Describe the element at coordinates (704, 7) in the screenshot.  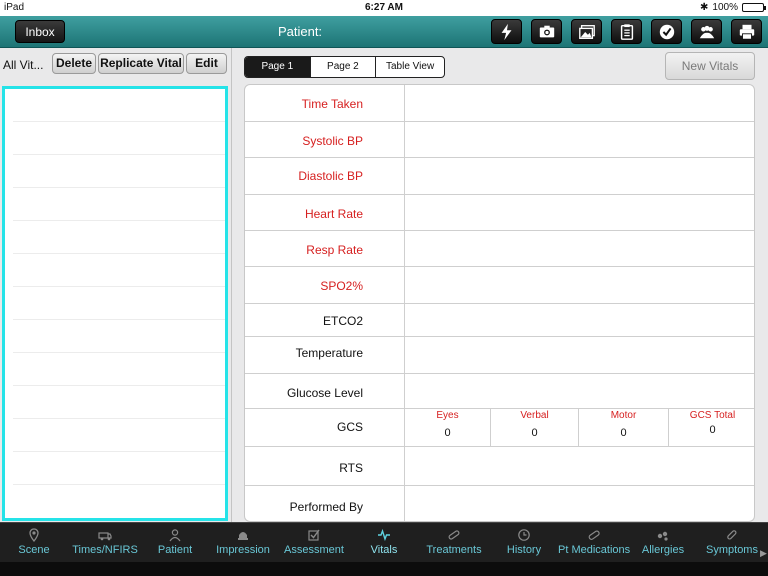
I see `bluetooth-icon: ✱` at that location.